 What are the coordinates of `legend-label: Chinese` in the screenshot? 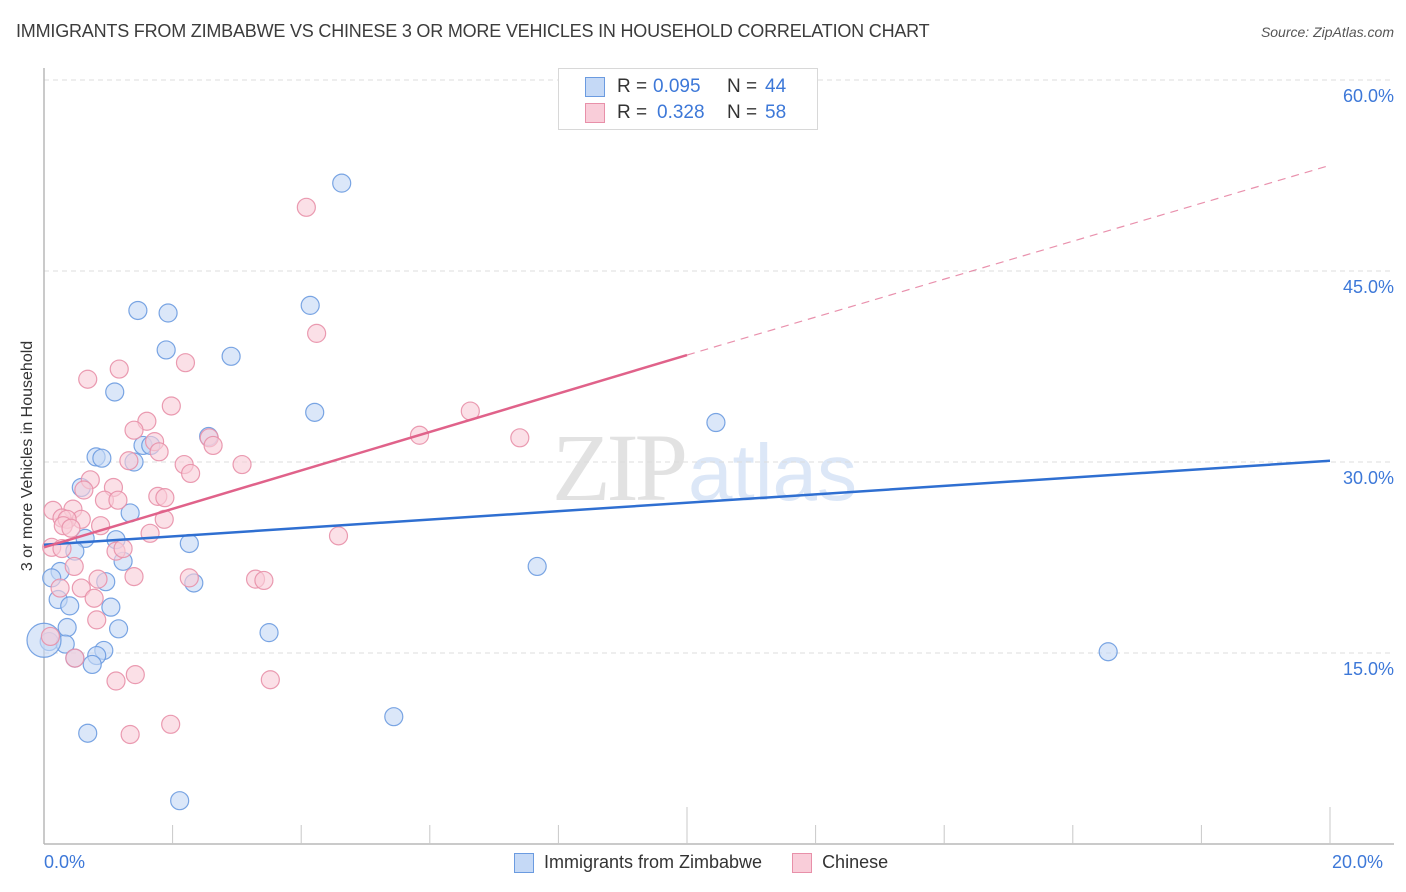 It's located at (855, 862).